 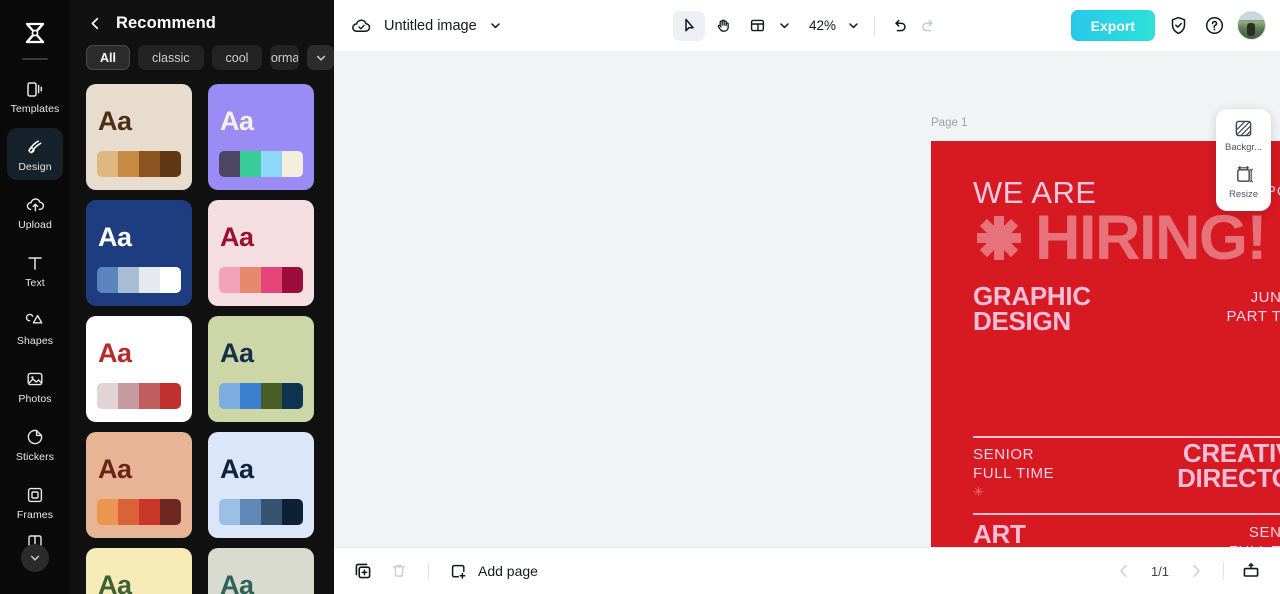 I want to click on poster-role-graphic-design: GRAPHIC DESIGN, so click(x=1032, y=309).